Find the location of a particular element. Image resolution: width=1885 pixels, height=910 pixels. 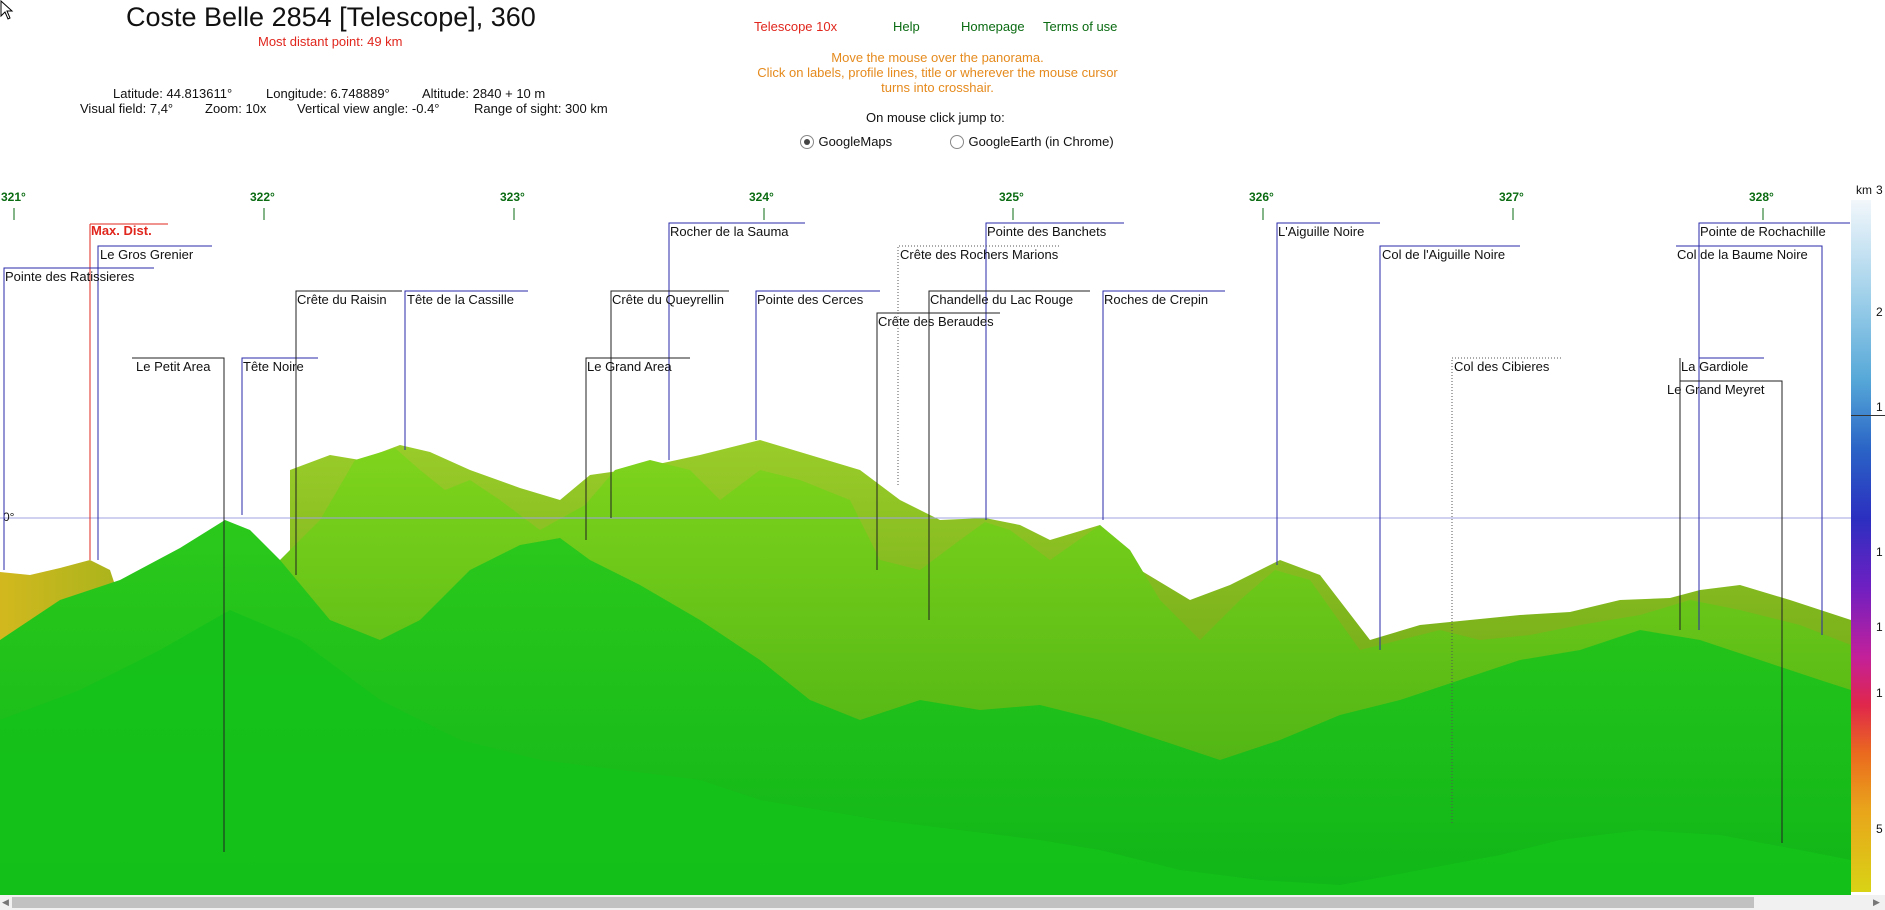

max-dist-label: Max. Dist. is located at coordinates (121, 230).